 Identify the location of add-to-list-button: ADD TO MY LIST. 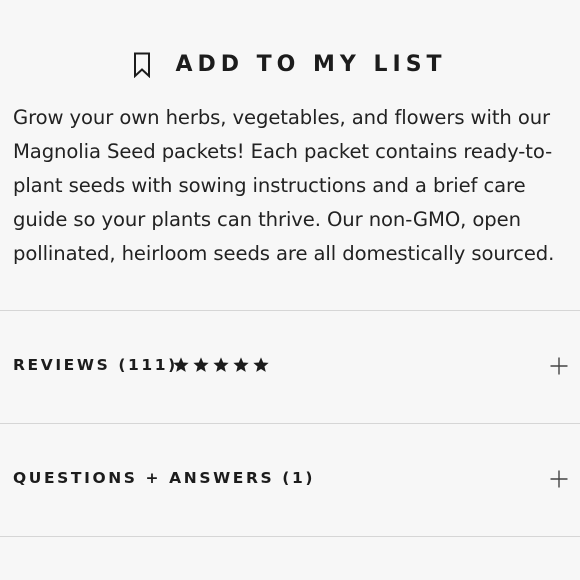
(290, 65).